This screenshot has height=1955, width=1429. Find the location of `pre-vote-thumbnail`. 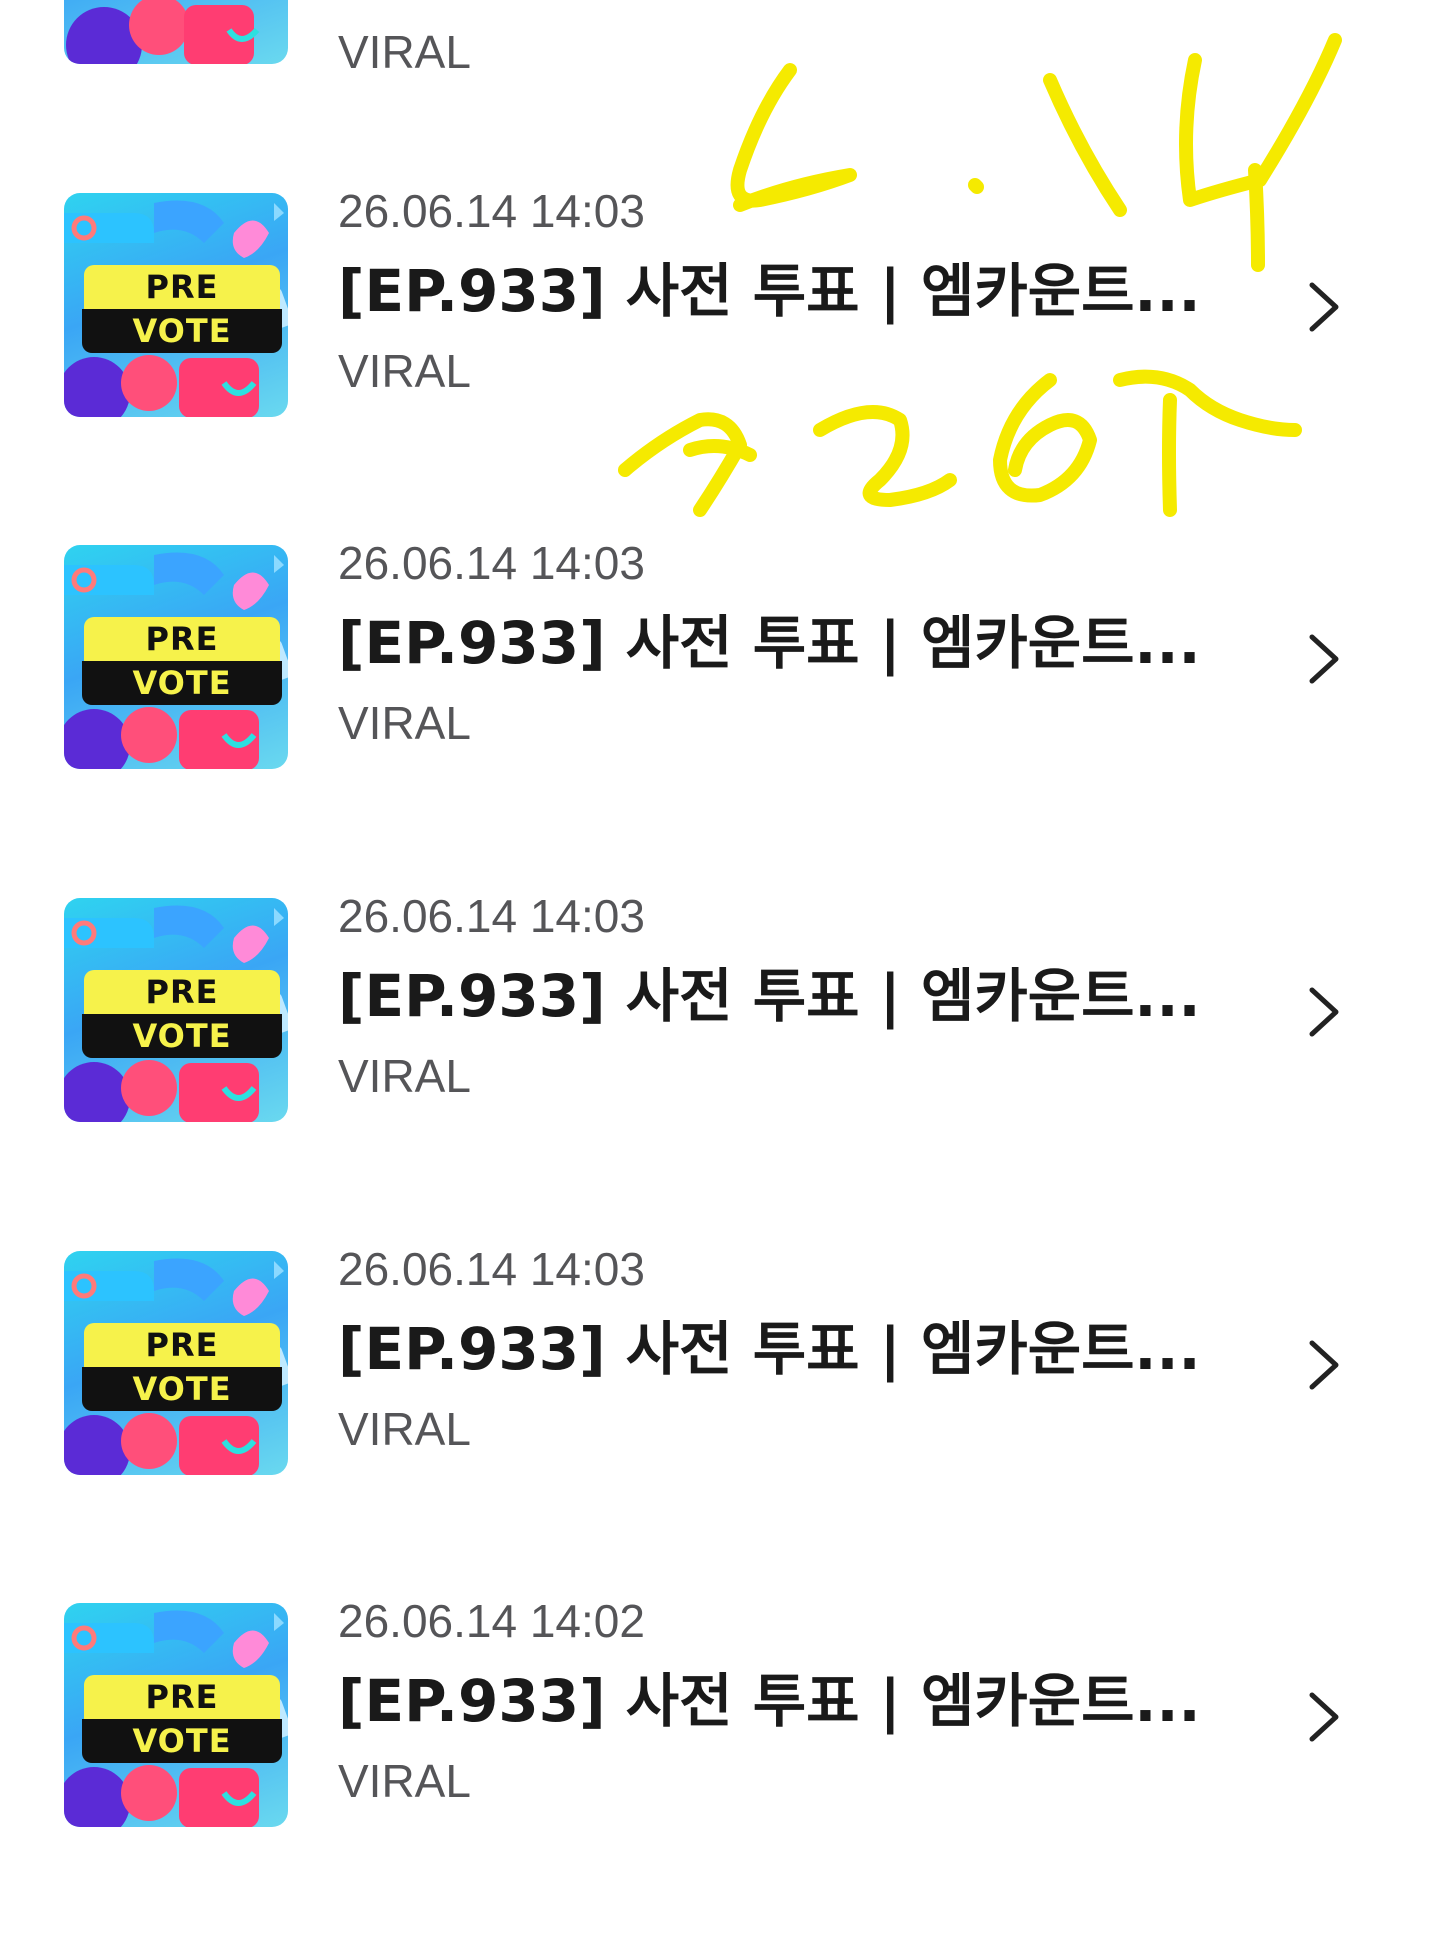

pre-vote-thumbnail is located at coordinates (176, 32).